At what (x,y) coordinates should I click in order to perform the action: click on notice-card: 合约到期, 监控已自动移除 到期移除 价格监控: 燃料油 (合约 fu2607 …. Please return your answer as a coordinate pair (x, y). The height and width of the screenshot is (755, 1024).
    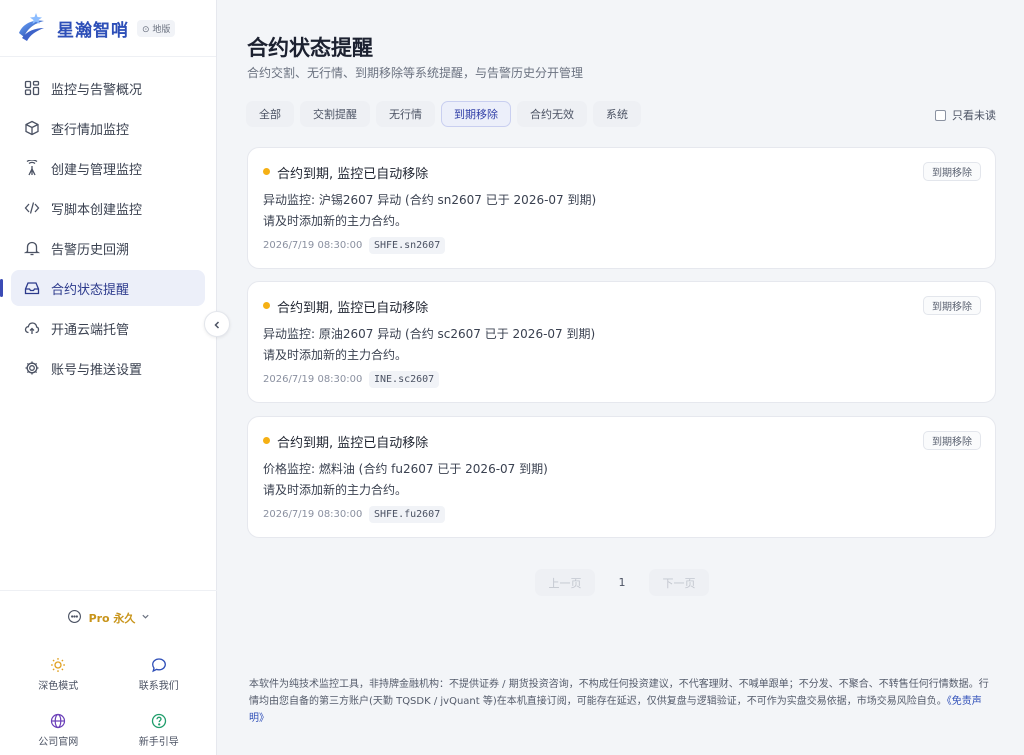
    Looking at the image, I should click on (621, 477).